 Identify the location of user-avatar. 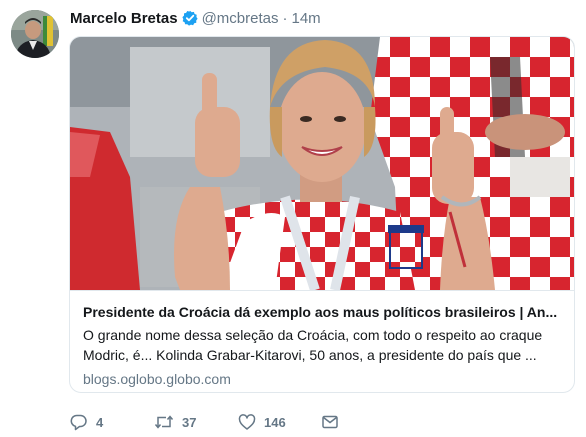
(35, 34).